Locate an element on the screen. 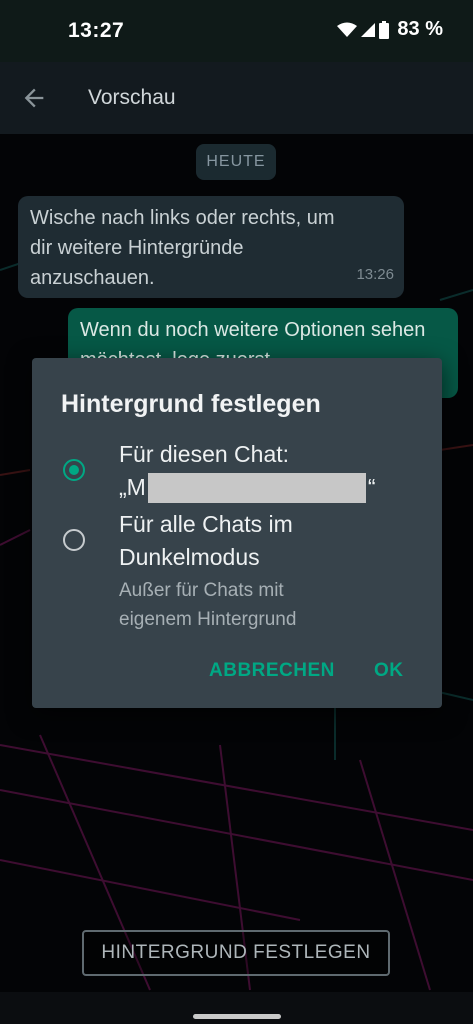 Image resolution: width=473 pixels, height=1024 pixels. radio-this-chat is located at coordinates (74, 470).